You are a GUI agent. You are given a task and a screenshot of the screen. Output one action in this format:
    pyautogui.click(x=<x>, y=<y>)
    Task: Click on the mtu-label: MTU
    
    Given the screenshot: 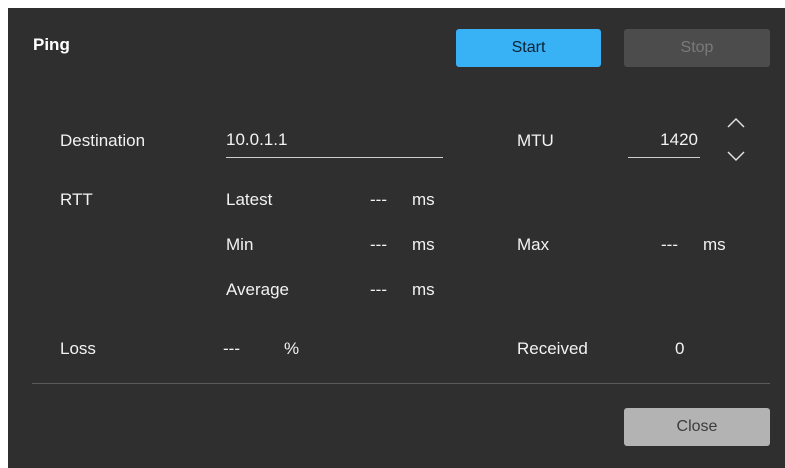 What is the action you would take?
    pyautogui.click(x=535, y=140)
    